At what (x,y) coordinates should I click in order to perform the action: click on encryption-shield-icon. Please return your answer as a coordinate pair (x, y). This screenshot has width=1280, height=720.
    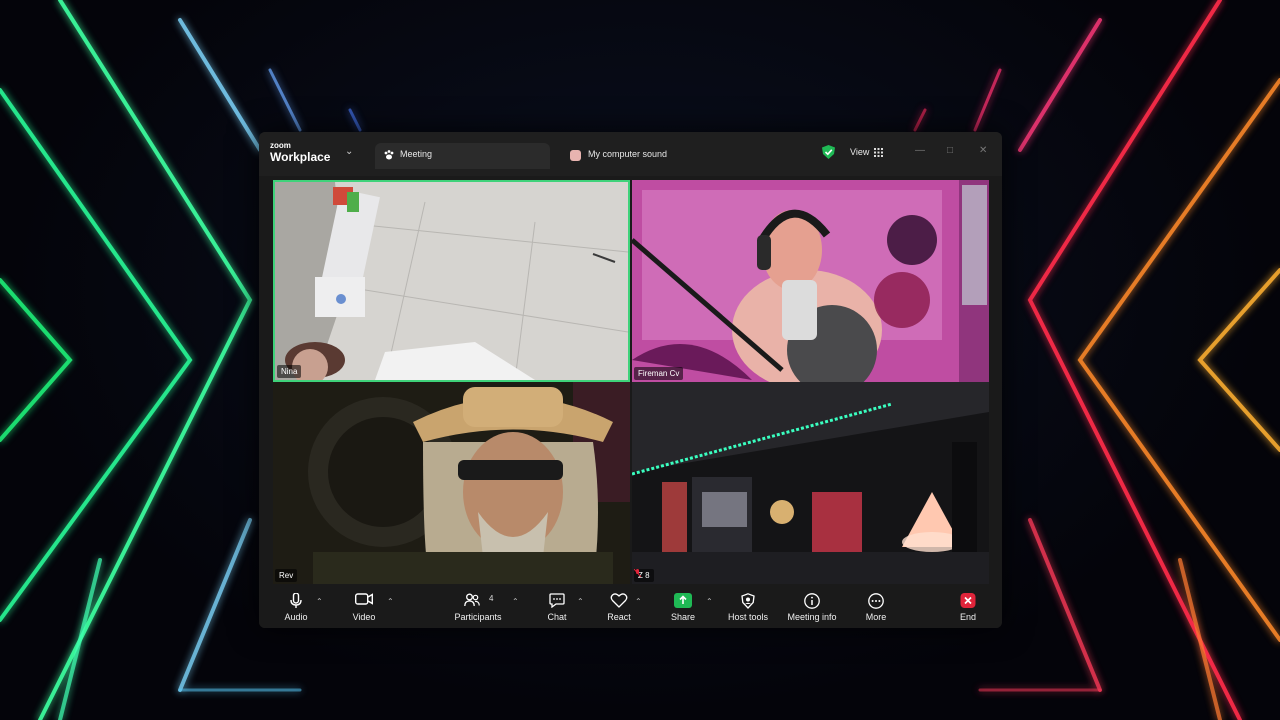
    Looking at the image, I should click on (828, 152).